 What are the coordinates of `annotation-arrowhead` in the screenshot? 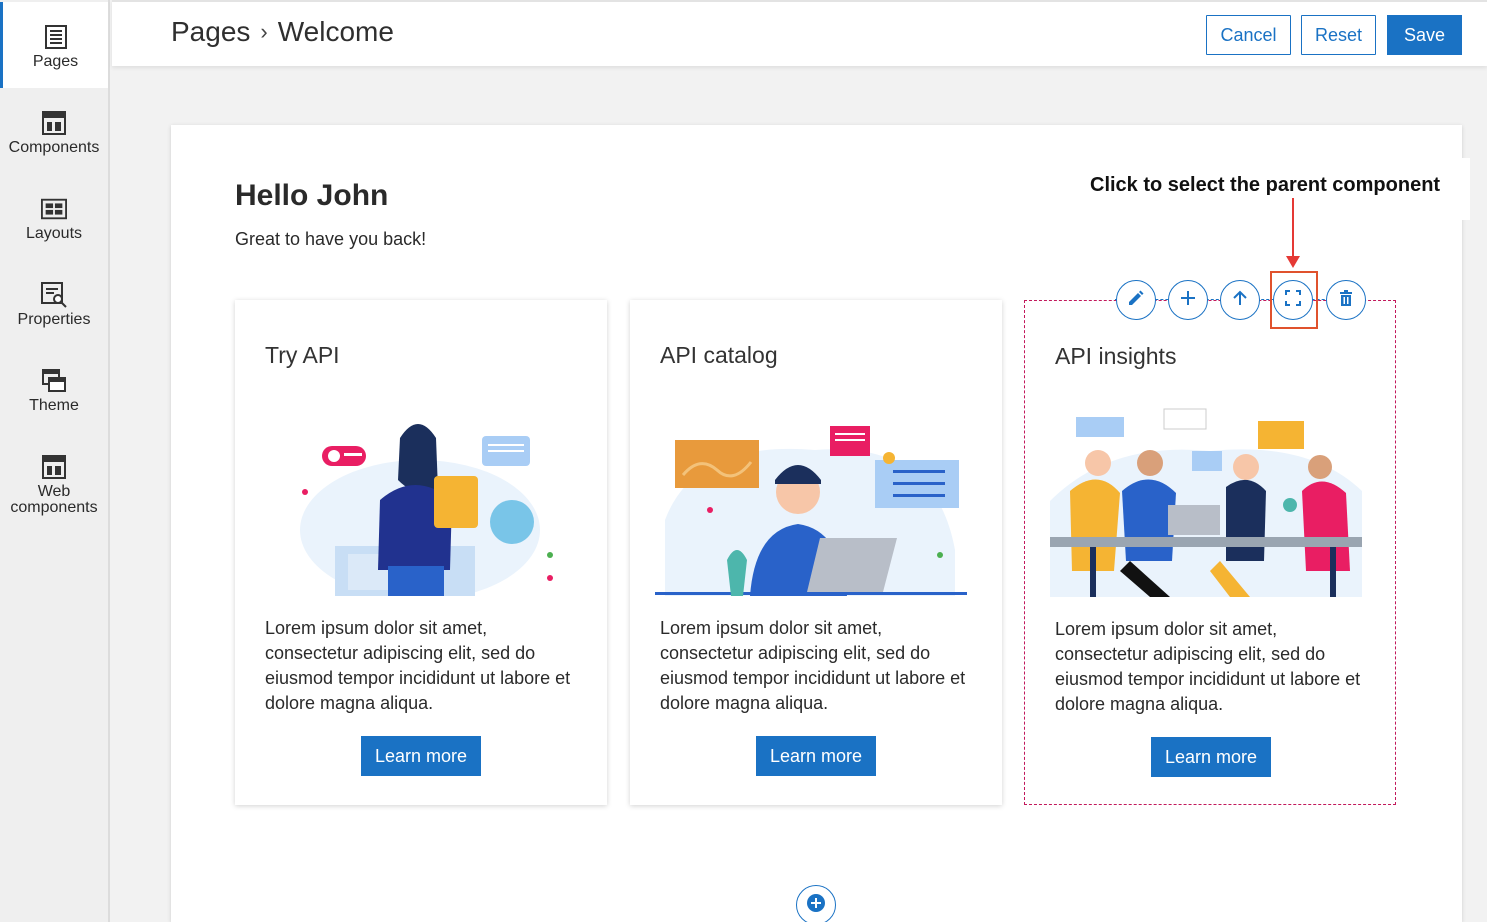 It's located at (1293, 262).